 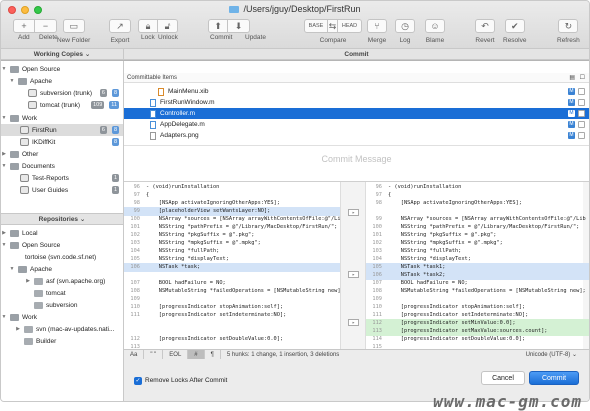 I want to click on remove-locks-checkbox: ✓, so click(x=138, y=381).